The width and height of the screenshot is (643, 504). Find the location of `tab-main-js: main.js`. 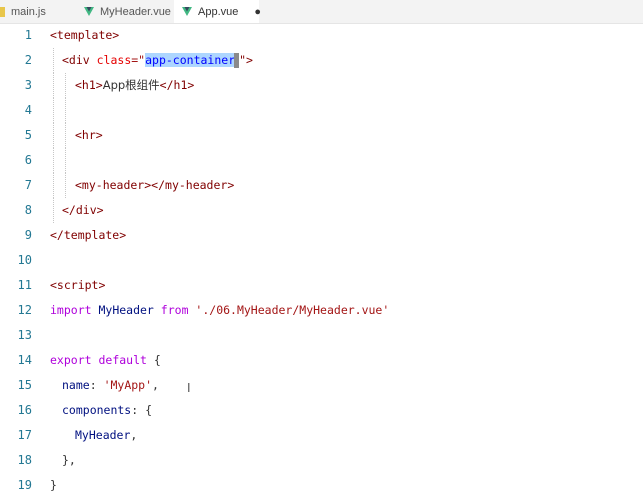

tab-main-js: main.js is located at coordinates (39, 11).